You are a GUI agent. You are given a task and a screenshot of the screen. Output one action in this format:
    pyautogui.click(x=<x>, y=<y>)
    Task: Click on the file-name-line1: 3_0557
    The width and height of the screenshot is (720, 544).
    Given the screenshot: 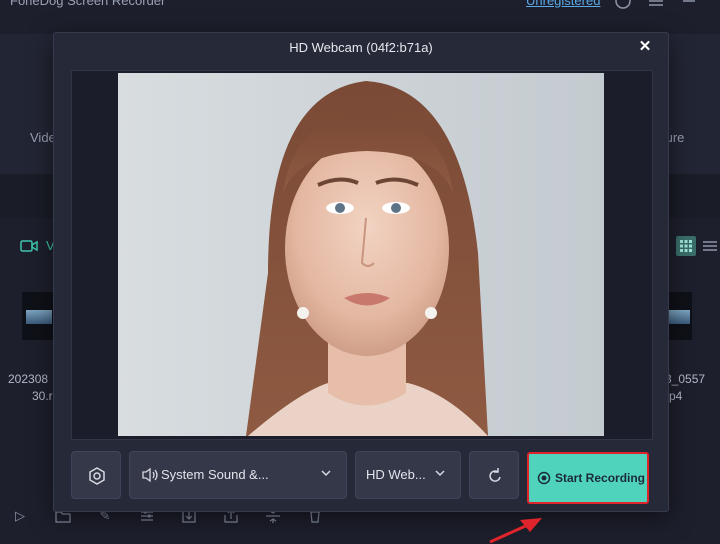 What is the action you would take?
    pyautogui.click(x=685, y=379)
    